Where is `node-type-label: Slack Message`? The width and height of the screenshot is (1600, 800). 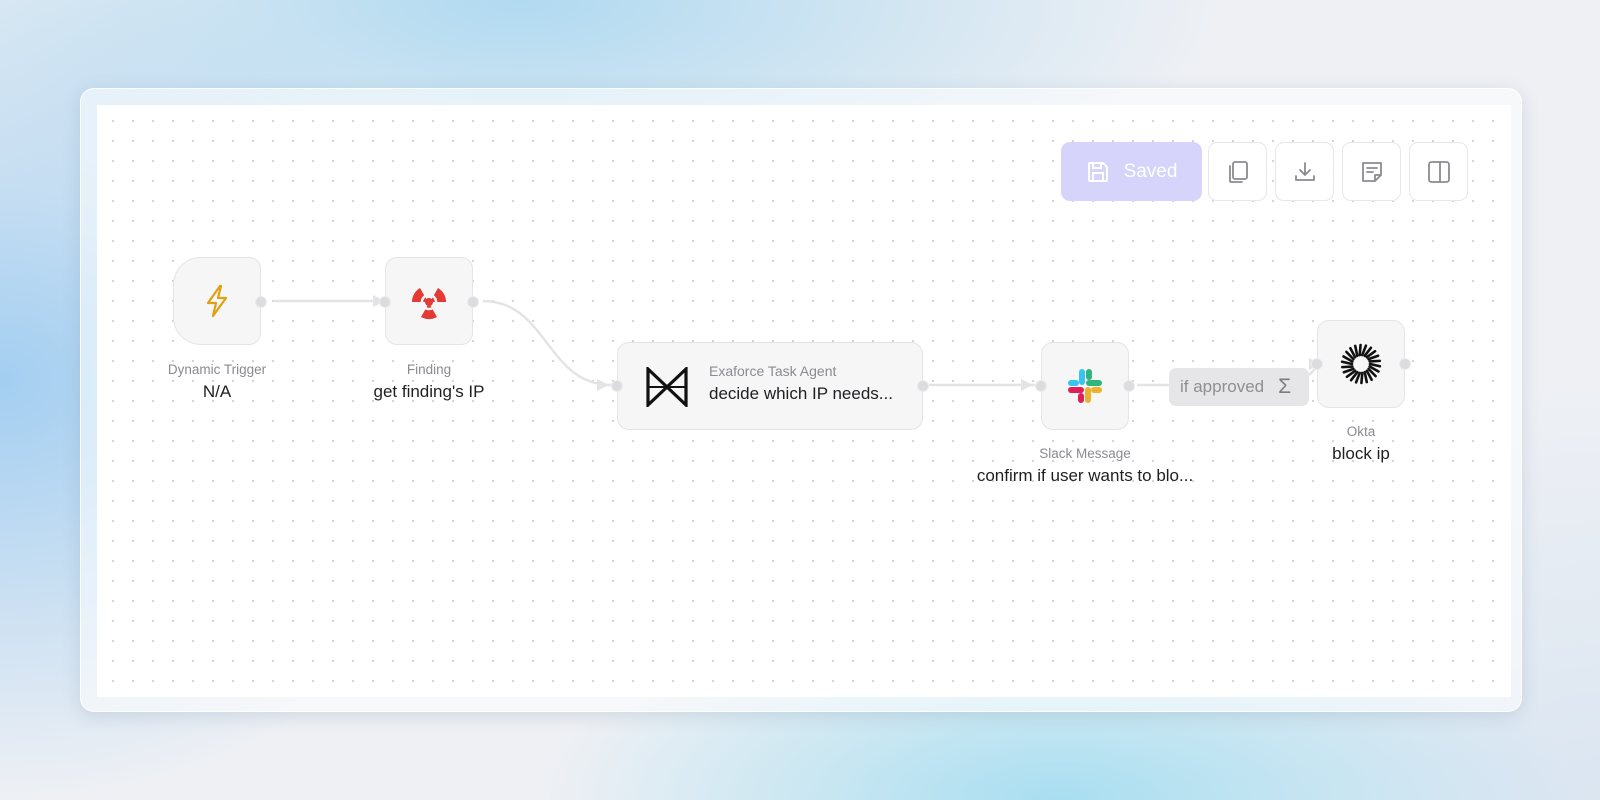
node-type-label: Slack Message is located at coordinates (1085, 453).